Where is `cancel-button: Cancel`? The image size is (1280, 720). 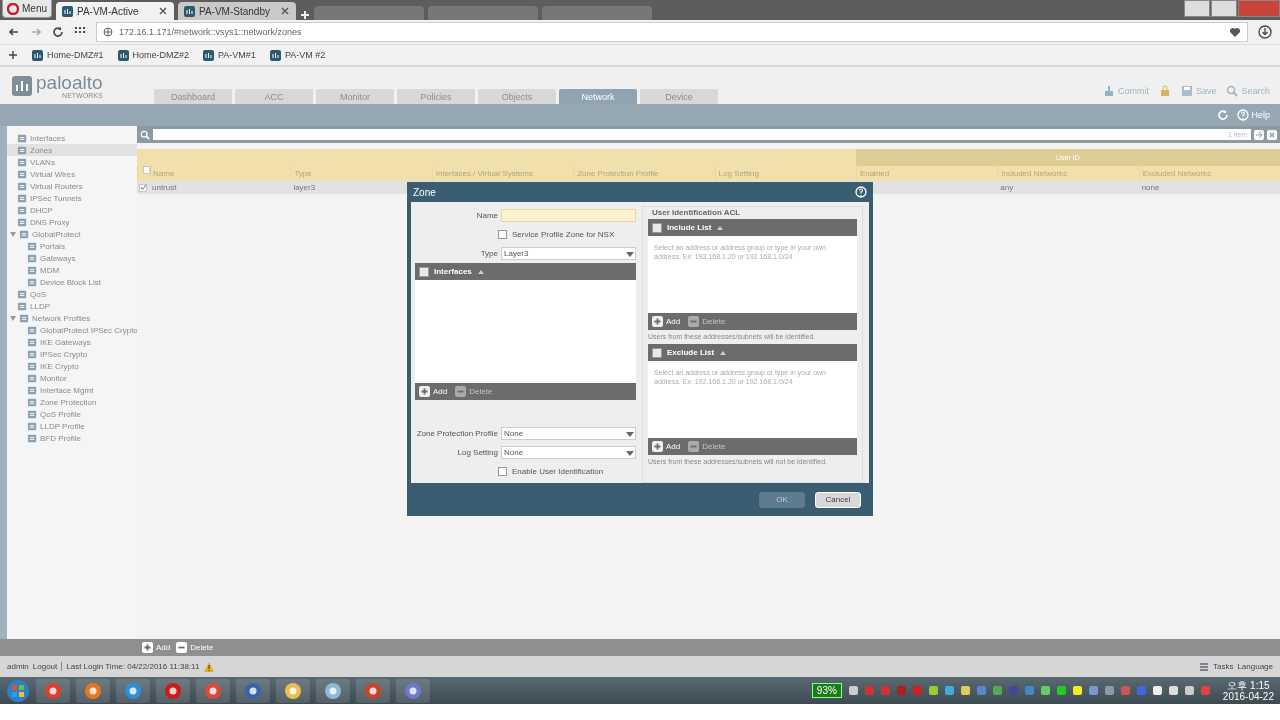 cancel-button: Cancel is located at coordinates (838, 499).